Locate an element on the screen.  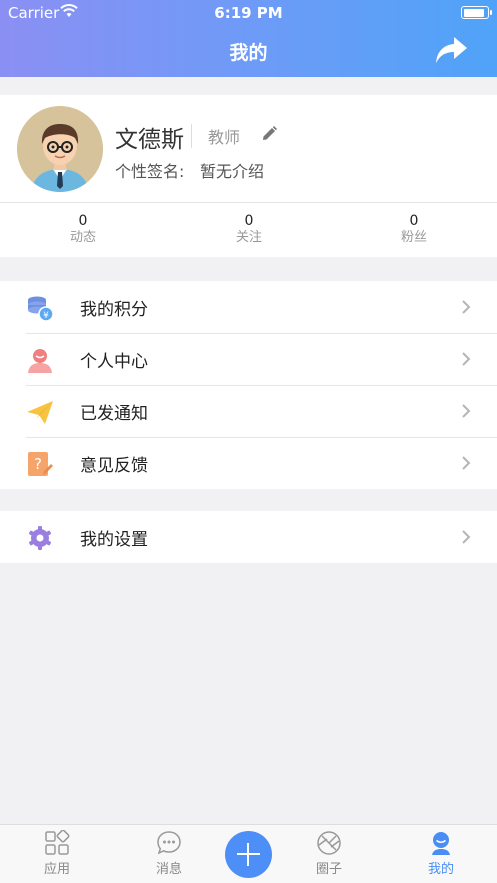
tab-bar: 应用 消息 圈子 我的 is located at coordinates (248, 853).